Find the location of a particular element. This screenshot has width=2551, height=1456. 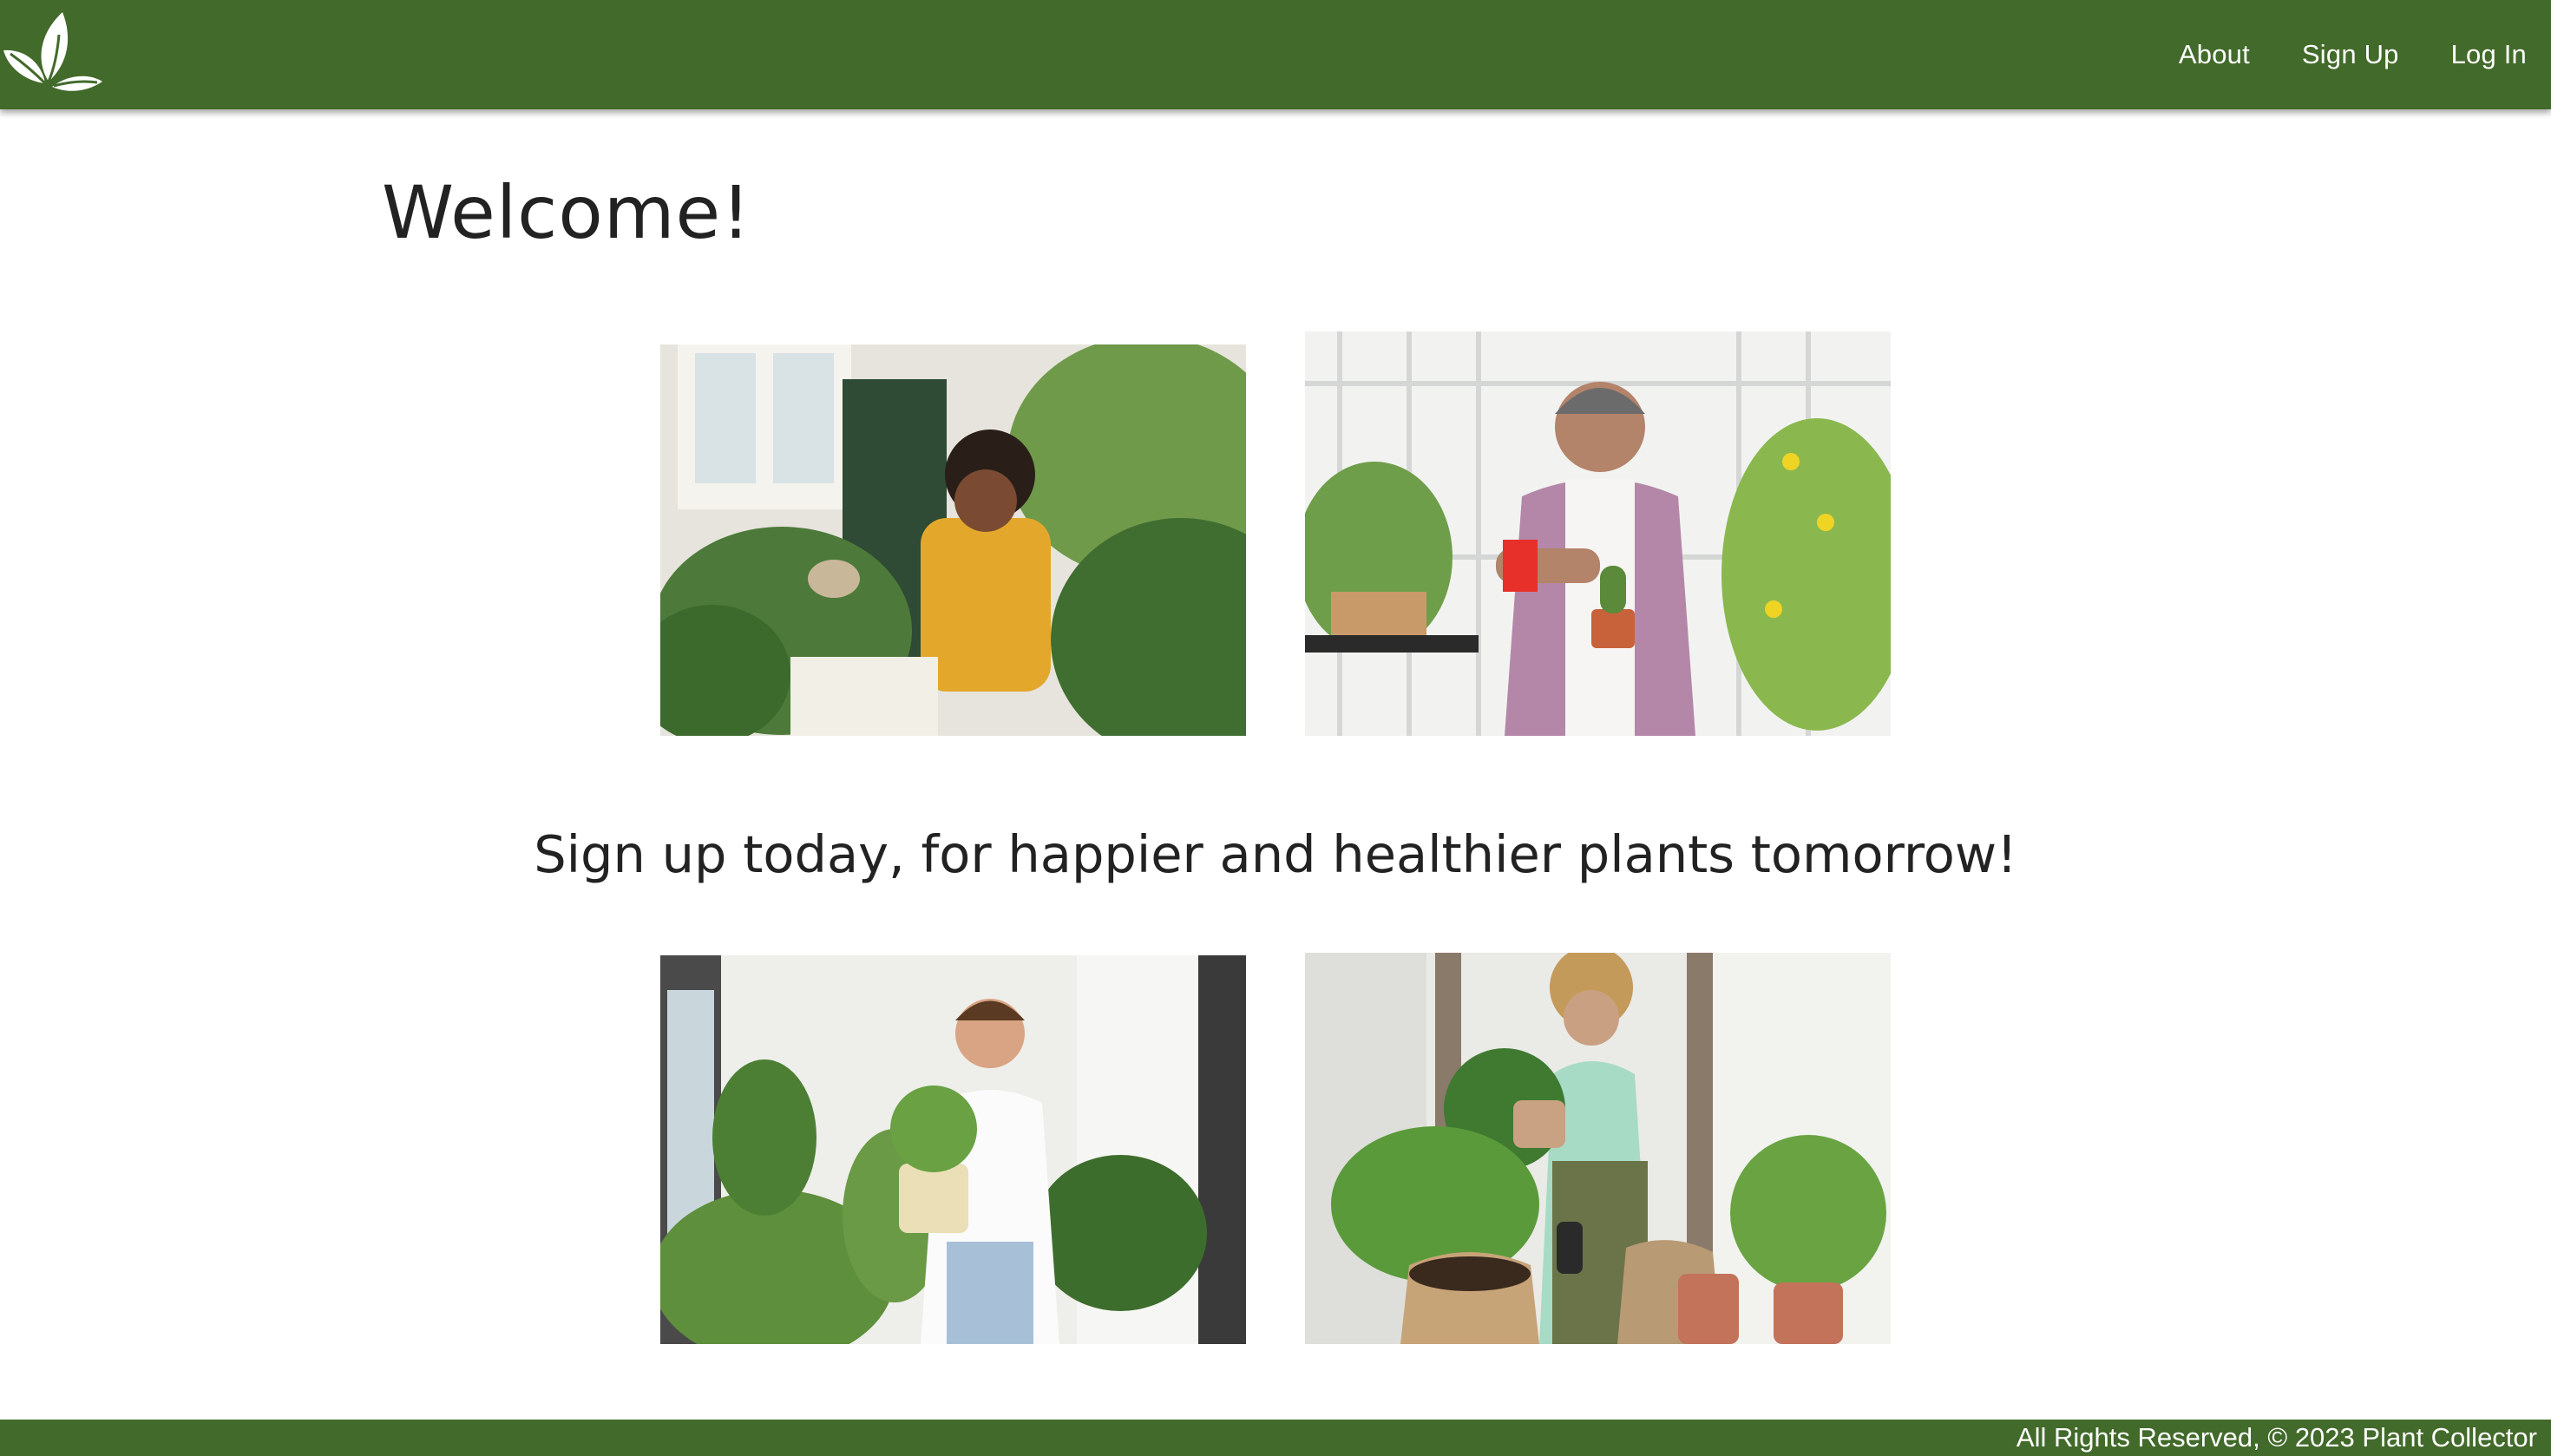

man-holding-potted-plant-photo is located at coordinates (953, 1149).